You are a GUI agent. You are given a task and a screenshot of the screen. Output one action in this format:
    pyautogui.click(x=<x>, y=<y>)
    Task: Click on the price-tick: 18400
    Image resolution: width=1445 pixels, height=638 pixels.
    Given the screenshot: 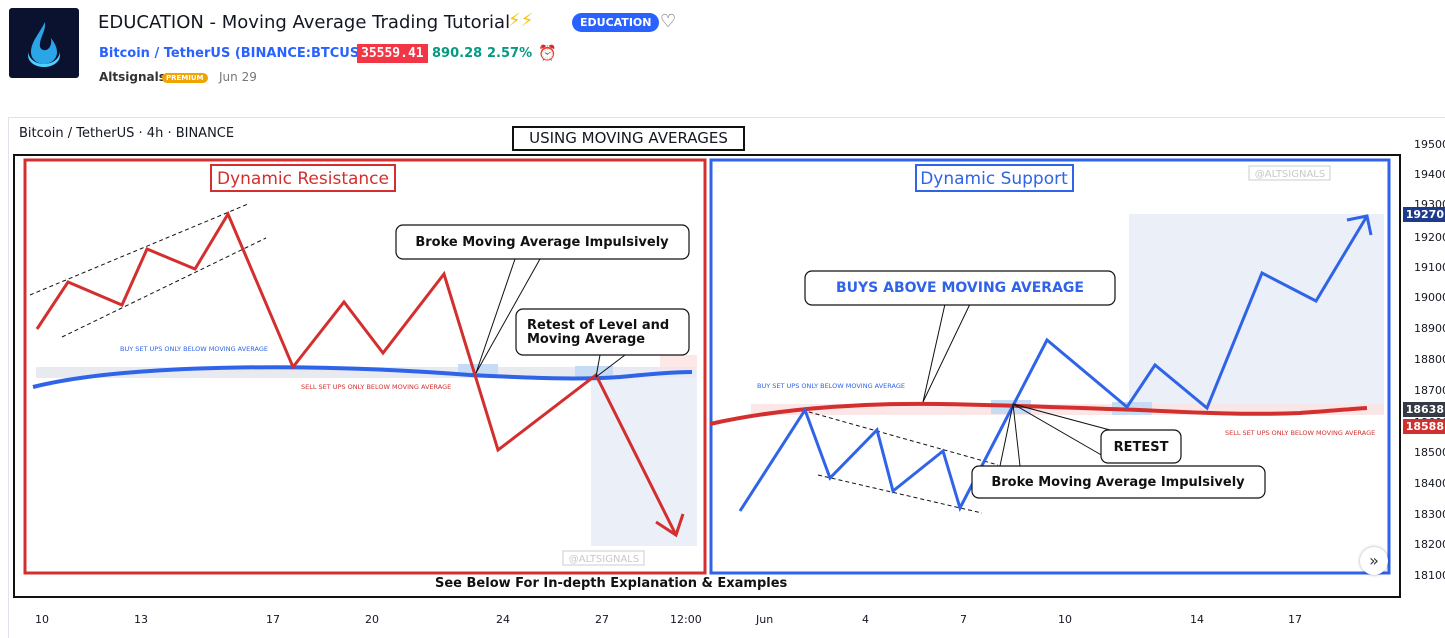 What is the action you would take?
    pyautogui.click(x=1429, y=483)
    